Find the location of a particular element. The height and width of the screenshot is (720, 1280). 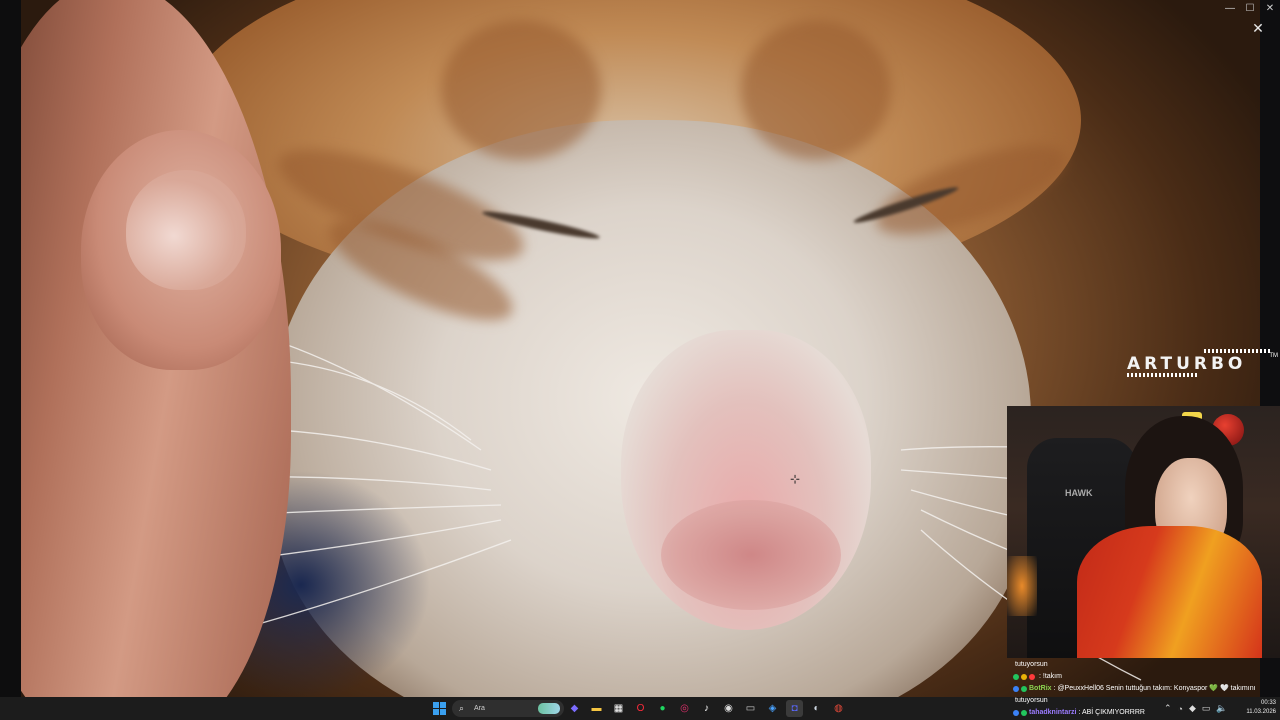

window-controls: — ☐ ✕ is located at coordinates (1250, 8).